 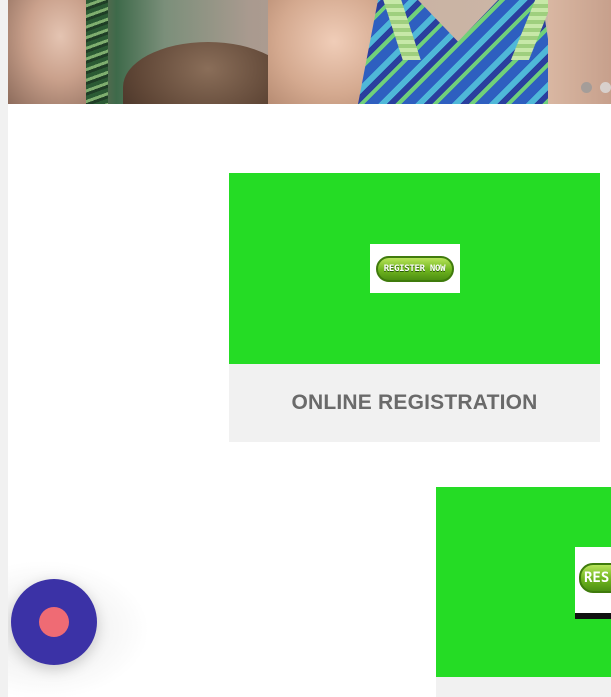 I want to click on floating-action-button, so click(x=54, y=622).